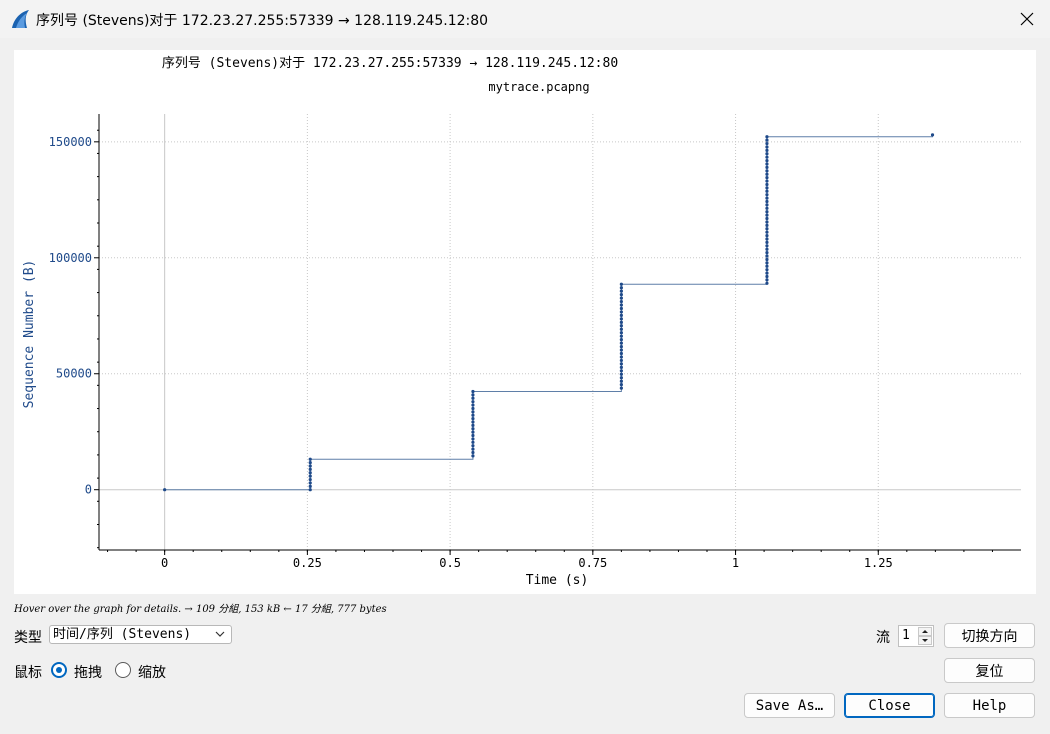 Image resolution: width=1050 pixels, height=734 pixels. Describe the element at coordinates (123, 670) in the screenshot. I see `zoom-radio` at that location.